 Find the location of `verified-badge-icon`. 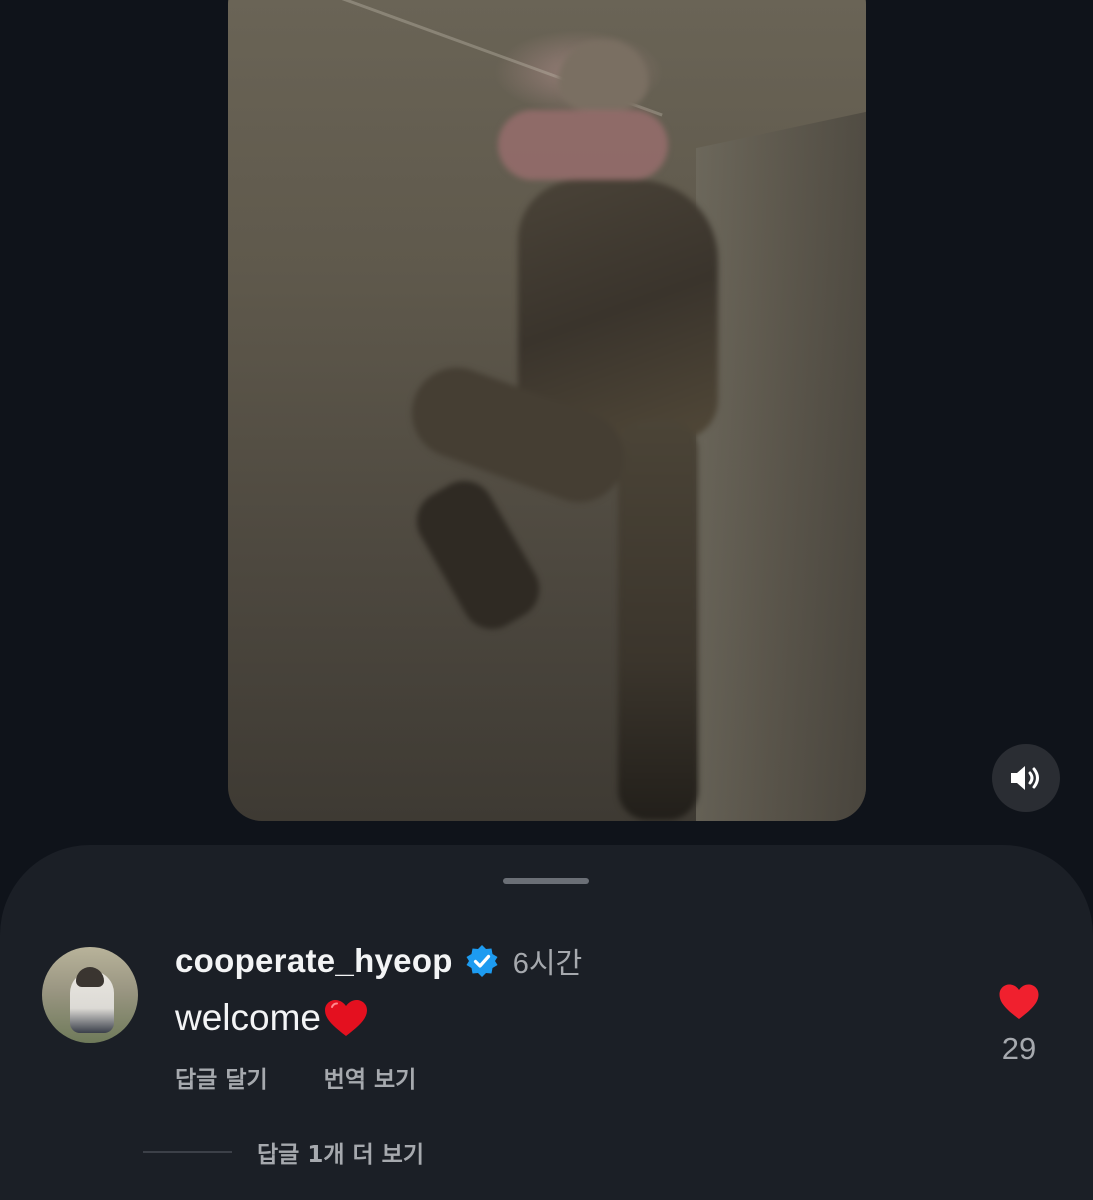

verified-badge-icon is located at coordinates (482, 961).